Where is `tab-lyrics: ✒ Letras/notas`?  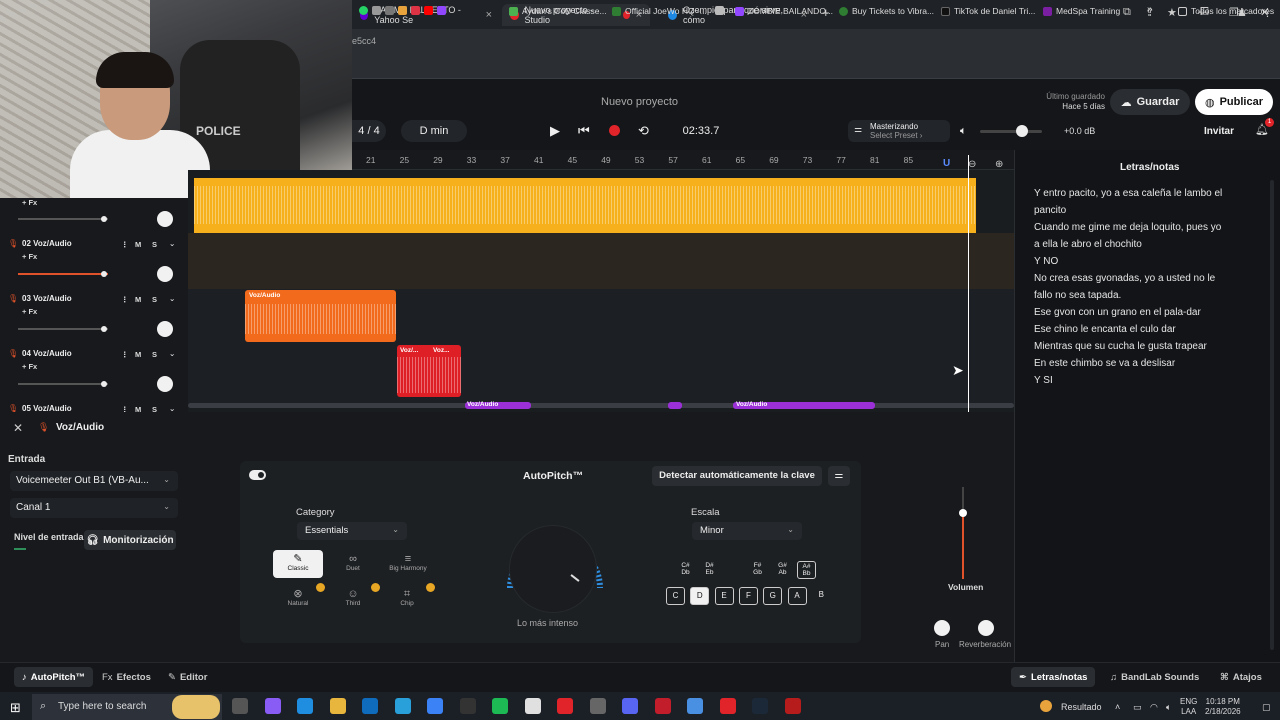 tab-lyrics: ✒ Letras/notas is located at coordinates (1053, 677).